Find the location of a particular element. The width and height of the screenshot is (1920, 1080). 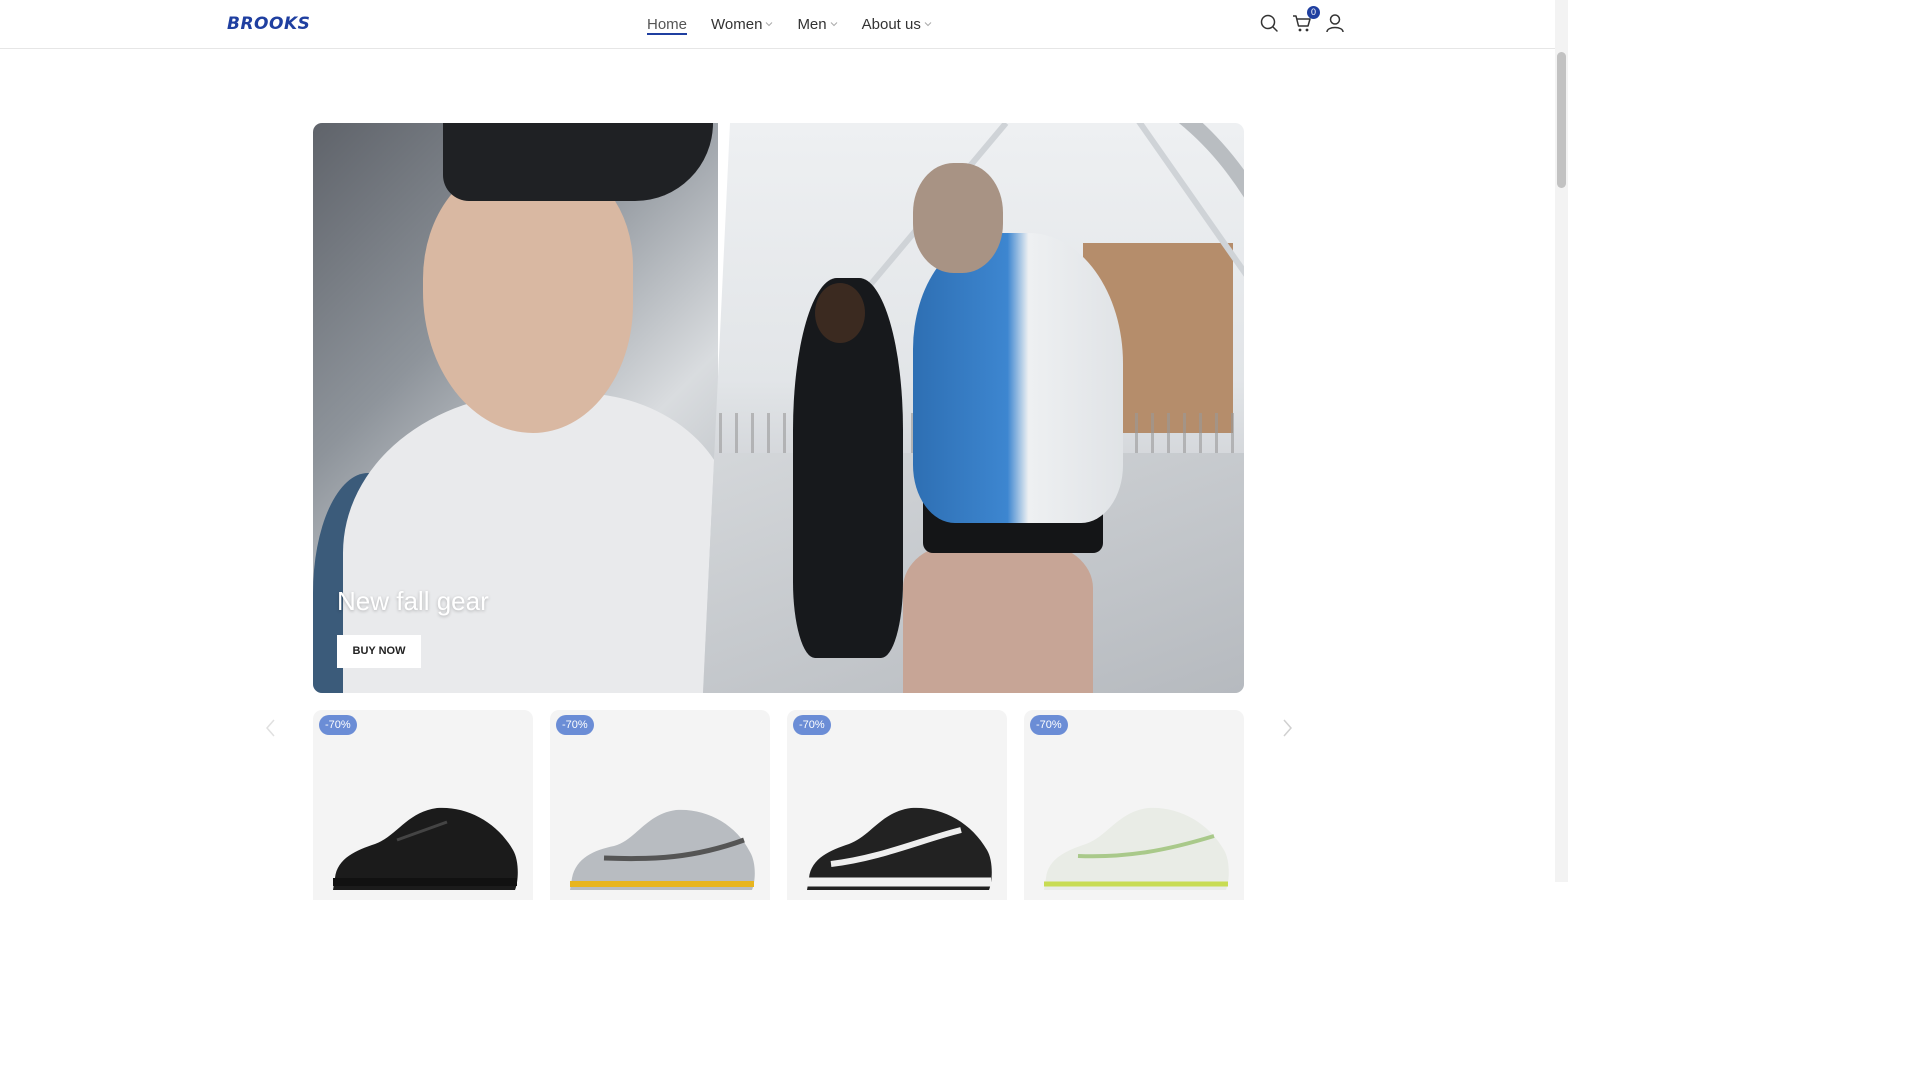

site-header: BROOKS Home Women Men About us 0 is located at coordinates (777, 24).